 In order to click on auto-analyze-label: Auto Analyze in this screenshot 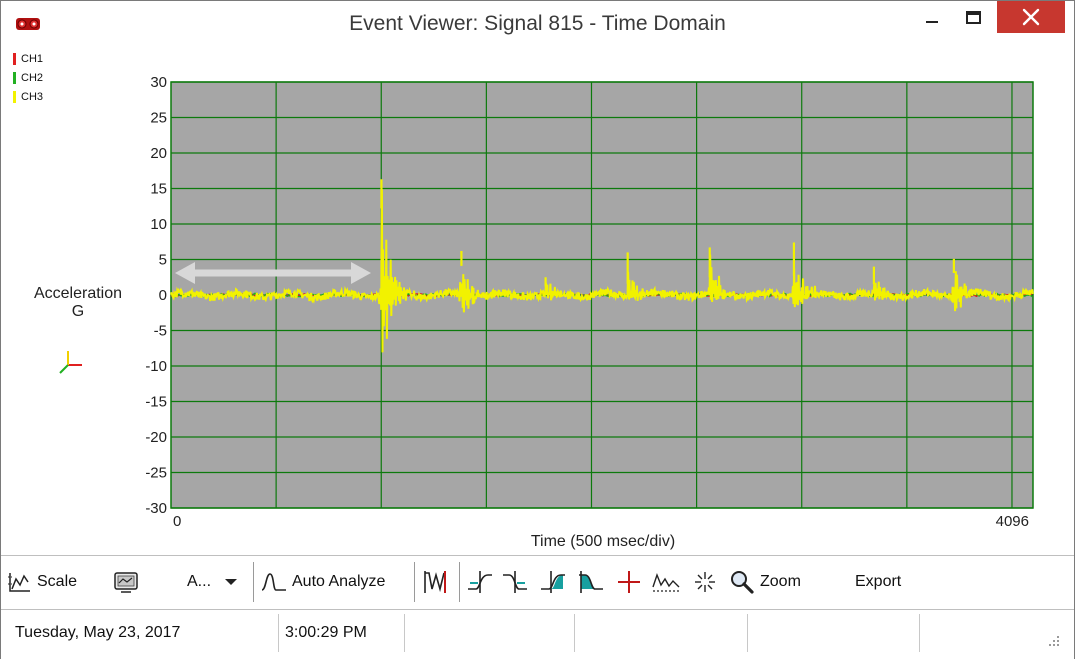, I will do `click(339, 581)`.